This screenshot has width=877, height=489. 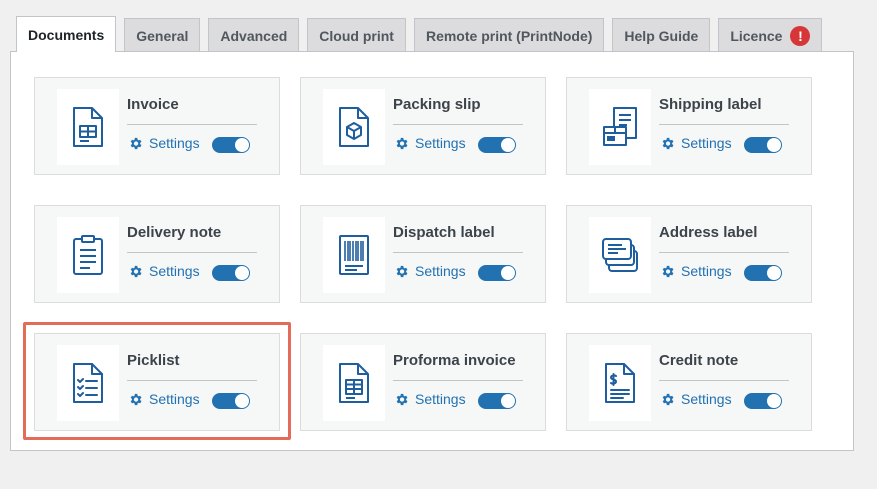 What do you see at coordinates (710, 104) in the screenshot?
I see `card-title: Shipping label` at bounding box center [710, 104].